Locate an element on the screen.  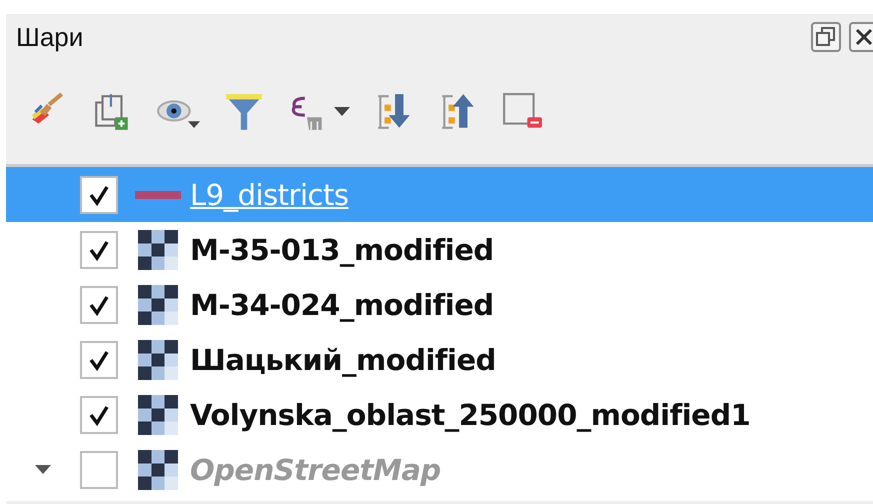
layer-row: M-34-024_modified is located at coordinates (439, 304).